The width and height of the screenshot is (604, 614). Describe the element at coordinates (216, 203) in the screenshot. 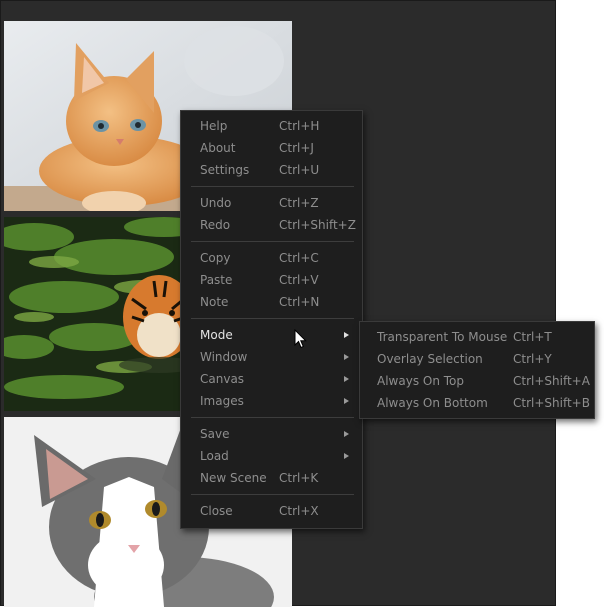

I see `menu-item-label: Undo` at that location.